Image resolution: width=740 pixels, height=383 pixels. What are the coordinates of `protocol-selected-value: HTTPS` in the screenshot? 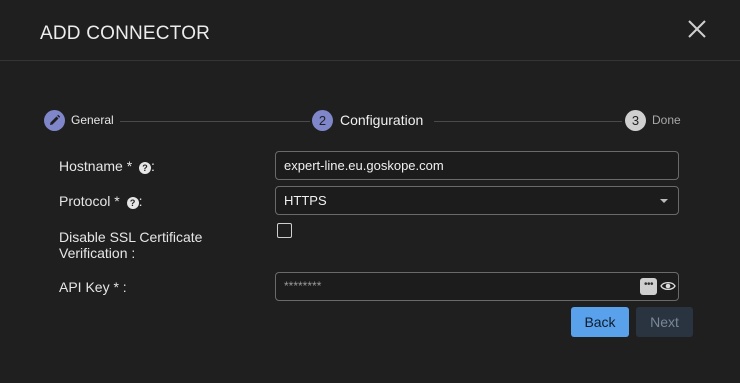 It's located at (305, 200).